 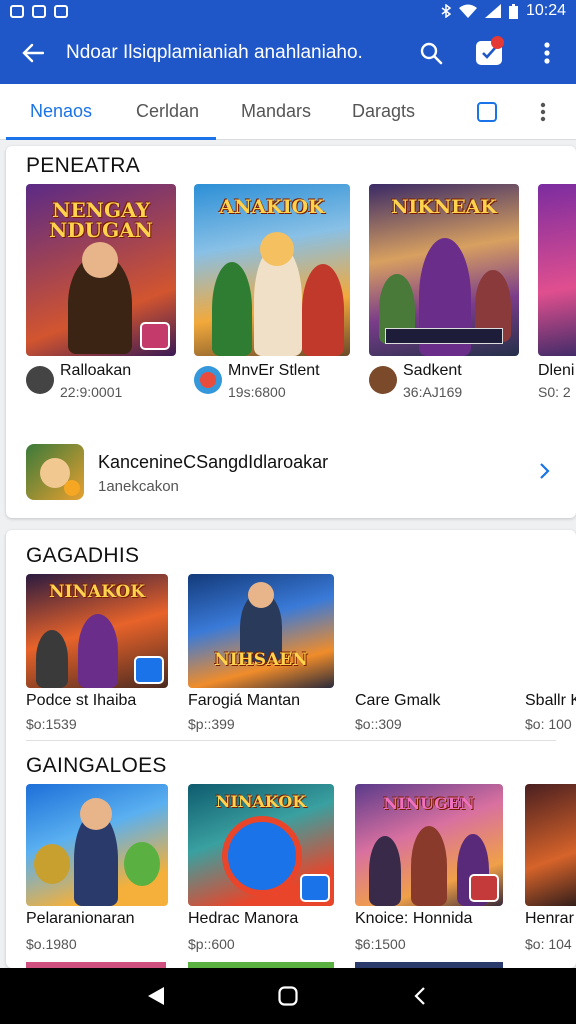 I want to click on promo-row: KancenineCSangdIdlaroakar 1anekcakon, so click(x=291, y=470).